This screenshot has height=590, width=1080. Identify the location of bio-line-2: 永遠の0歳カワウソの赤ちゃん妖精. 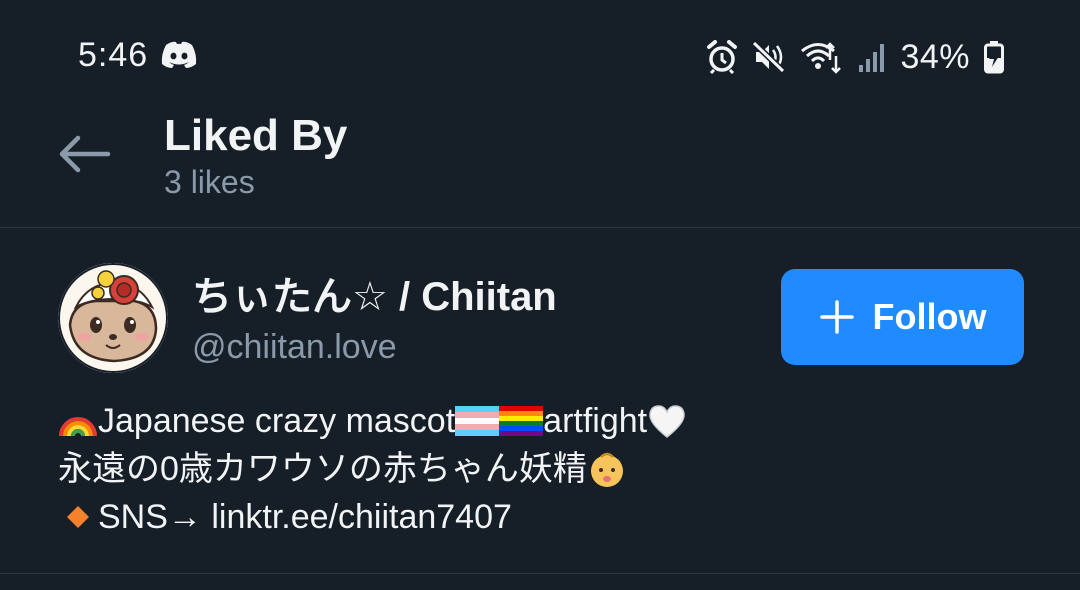
(548, 469).